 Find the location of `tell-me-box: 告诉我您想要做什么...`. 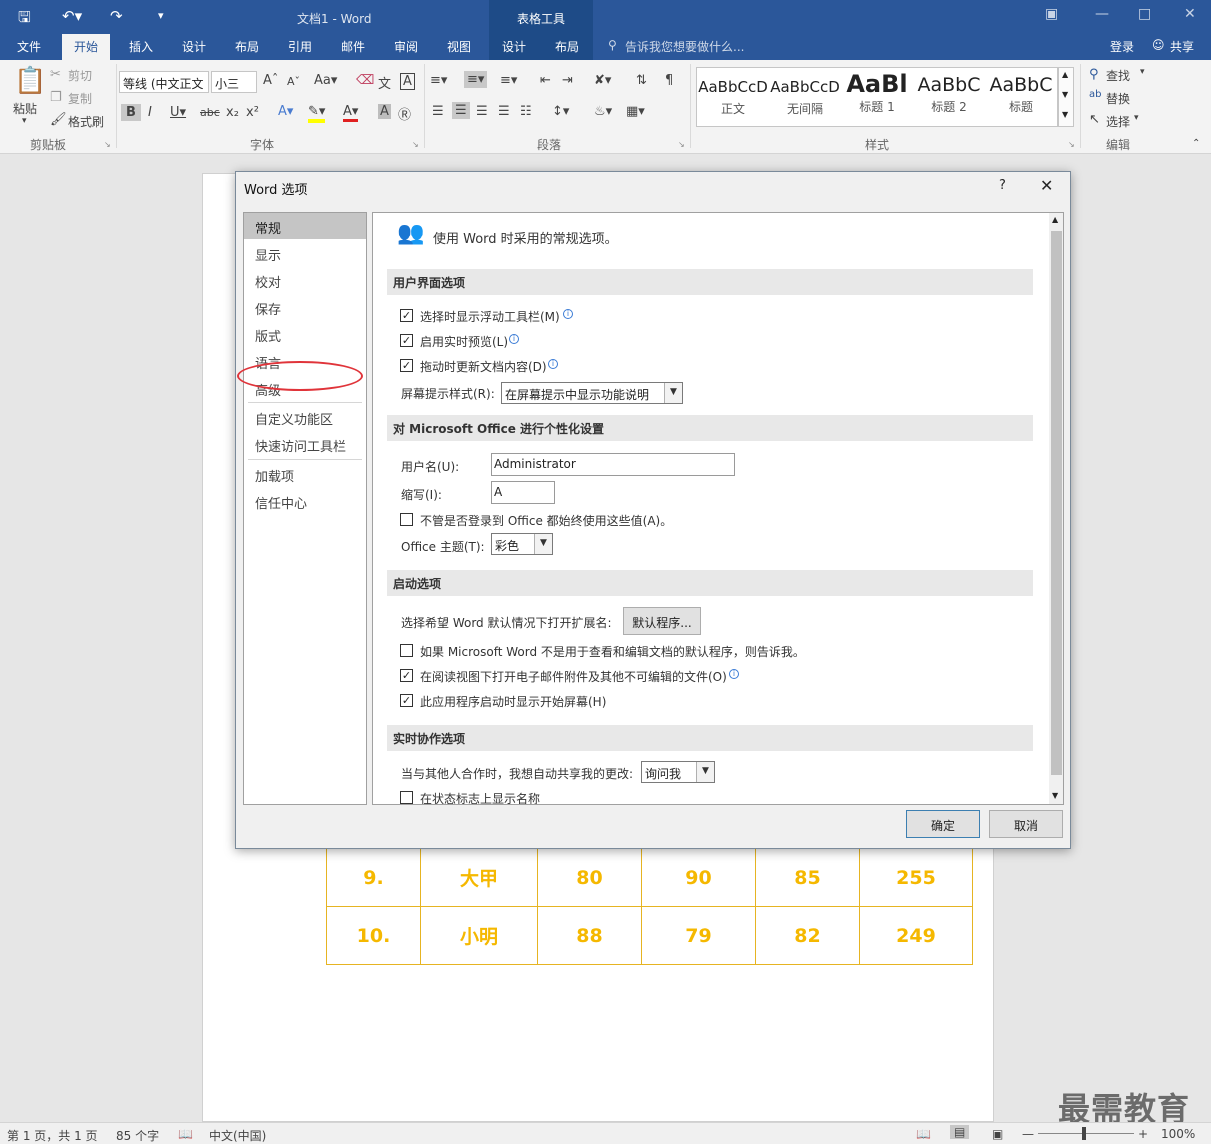

tell-me-box: 告诉我您想要做什么... is located at coordinates (684, 46).